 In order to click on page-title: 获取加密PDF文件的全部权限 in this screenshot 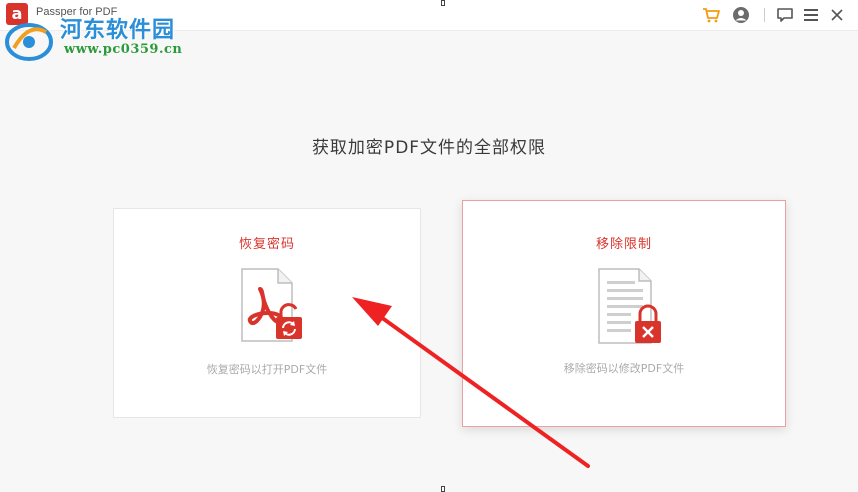, I will do `click(429, 148)`.